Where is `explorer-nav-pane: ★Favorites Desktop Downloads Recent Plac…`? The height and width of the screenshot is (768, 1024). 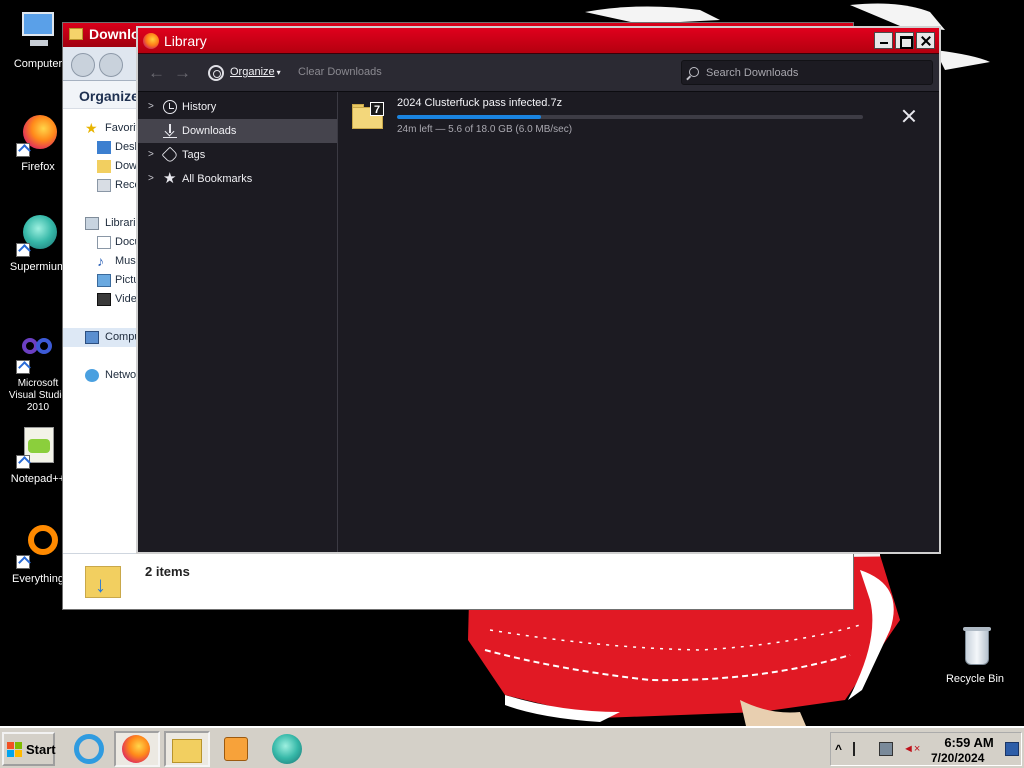 explorer-nav-pane: ★Favorites Desktop Downloads Recent Plac… is located at coordinates (100, 332).